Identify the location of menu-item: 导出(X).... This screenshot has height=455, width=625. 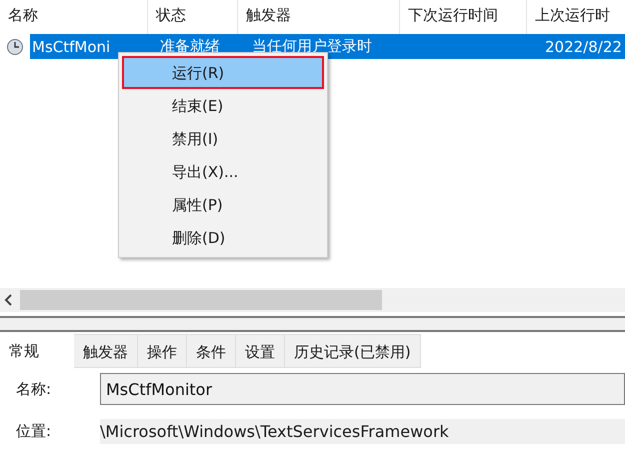
(223, 171).